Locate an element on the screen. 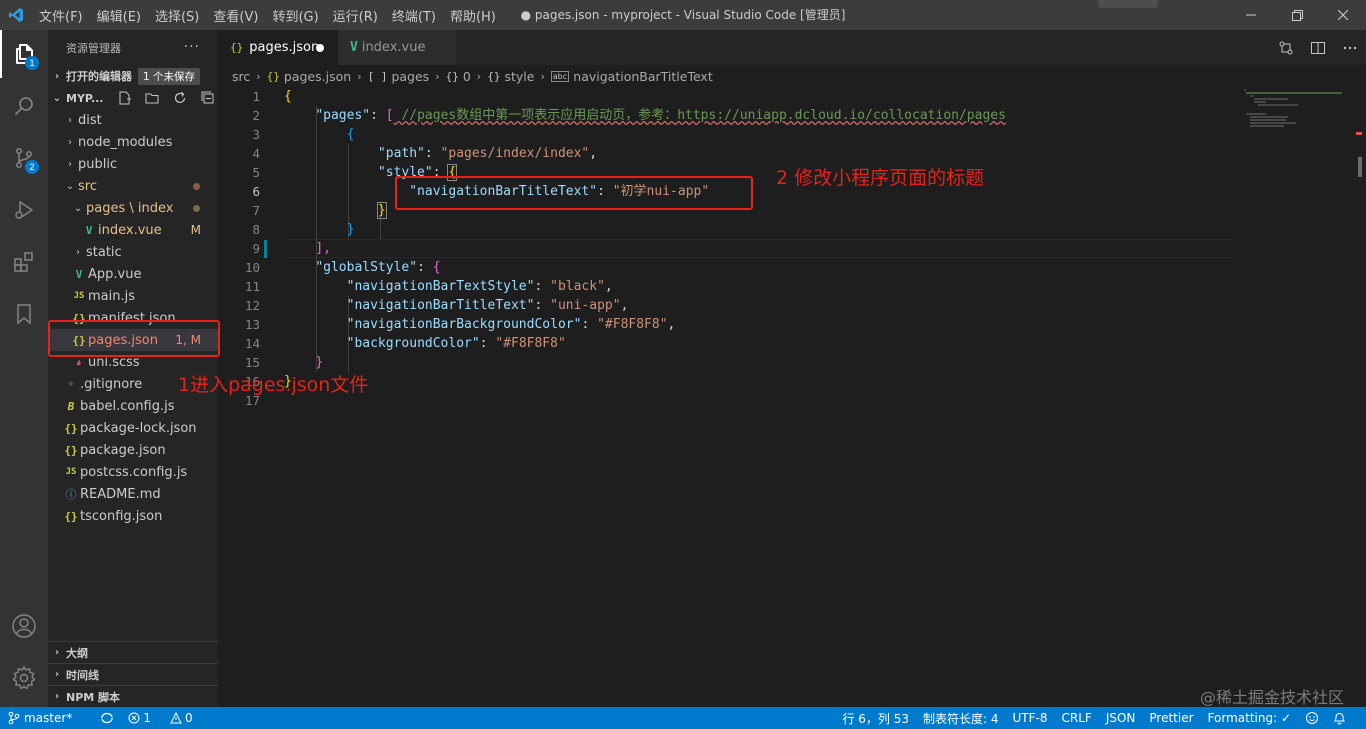  bookmark-icon is located at coordinates (24, 314).